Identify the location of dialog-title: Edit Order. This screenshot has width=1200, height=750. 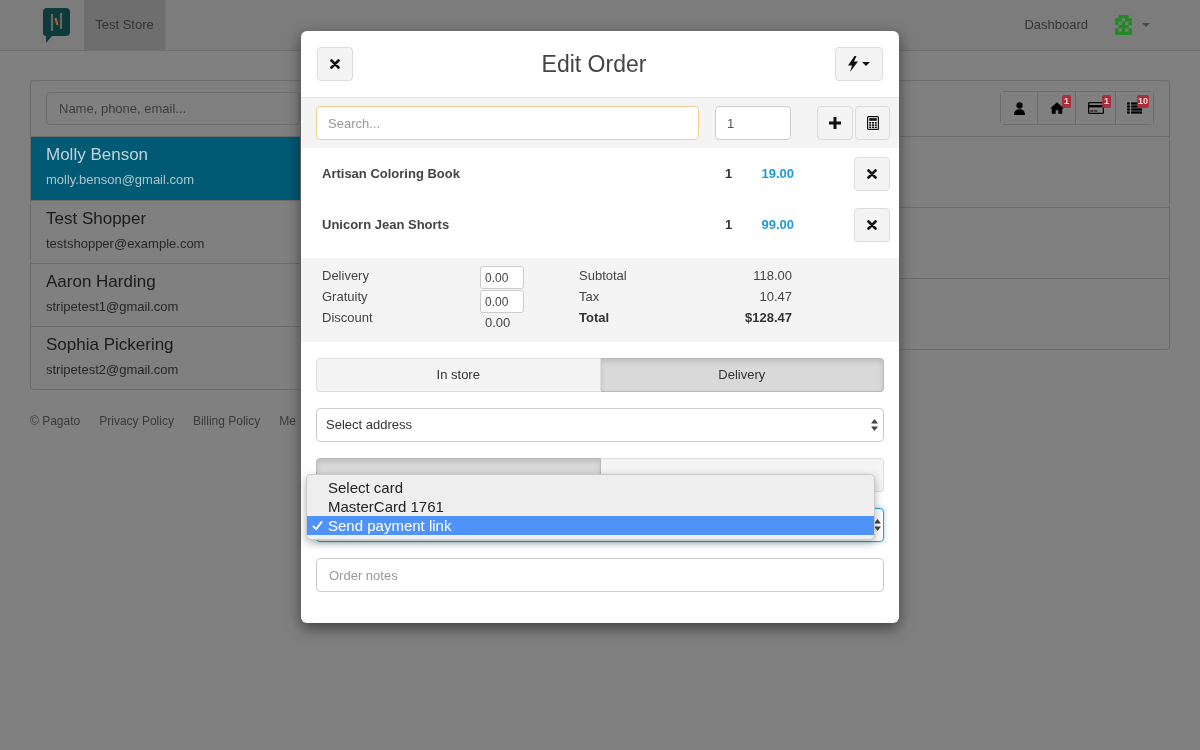
(594, 64).